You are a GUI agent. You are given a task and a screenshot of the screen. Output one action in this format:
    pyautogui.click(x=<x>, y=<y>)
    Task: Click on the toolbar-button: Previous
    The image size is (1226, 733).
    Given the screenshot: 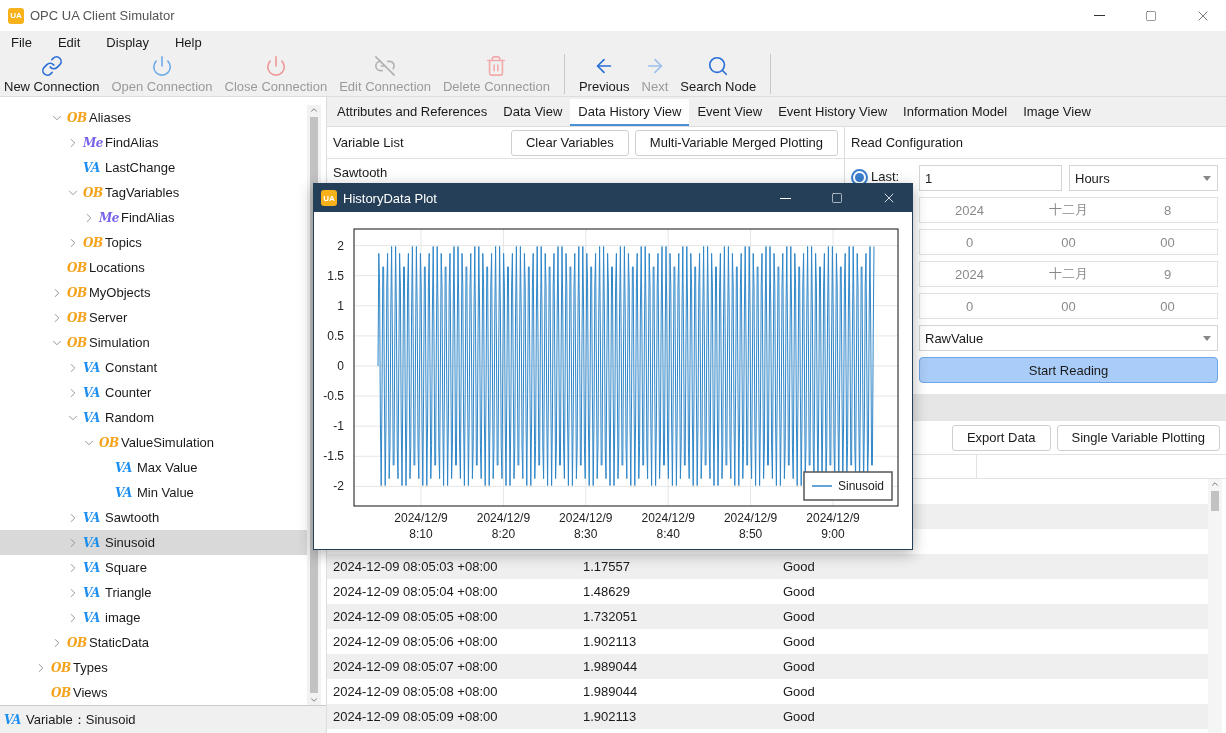 What is the action you would take?
    pyautogui.click(x=604, y=74)
    